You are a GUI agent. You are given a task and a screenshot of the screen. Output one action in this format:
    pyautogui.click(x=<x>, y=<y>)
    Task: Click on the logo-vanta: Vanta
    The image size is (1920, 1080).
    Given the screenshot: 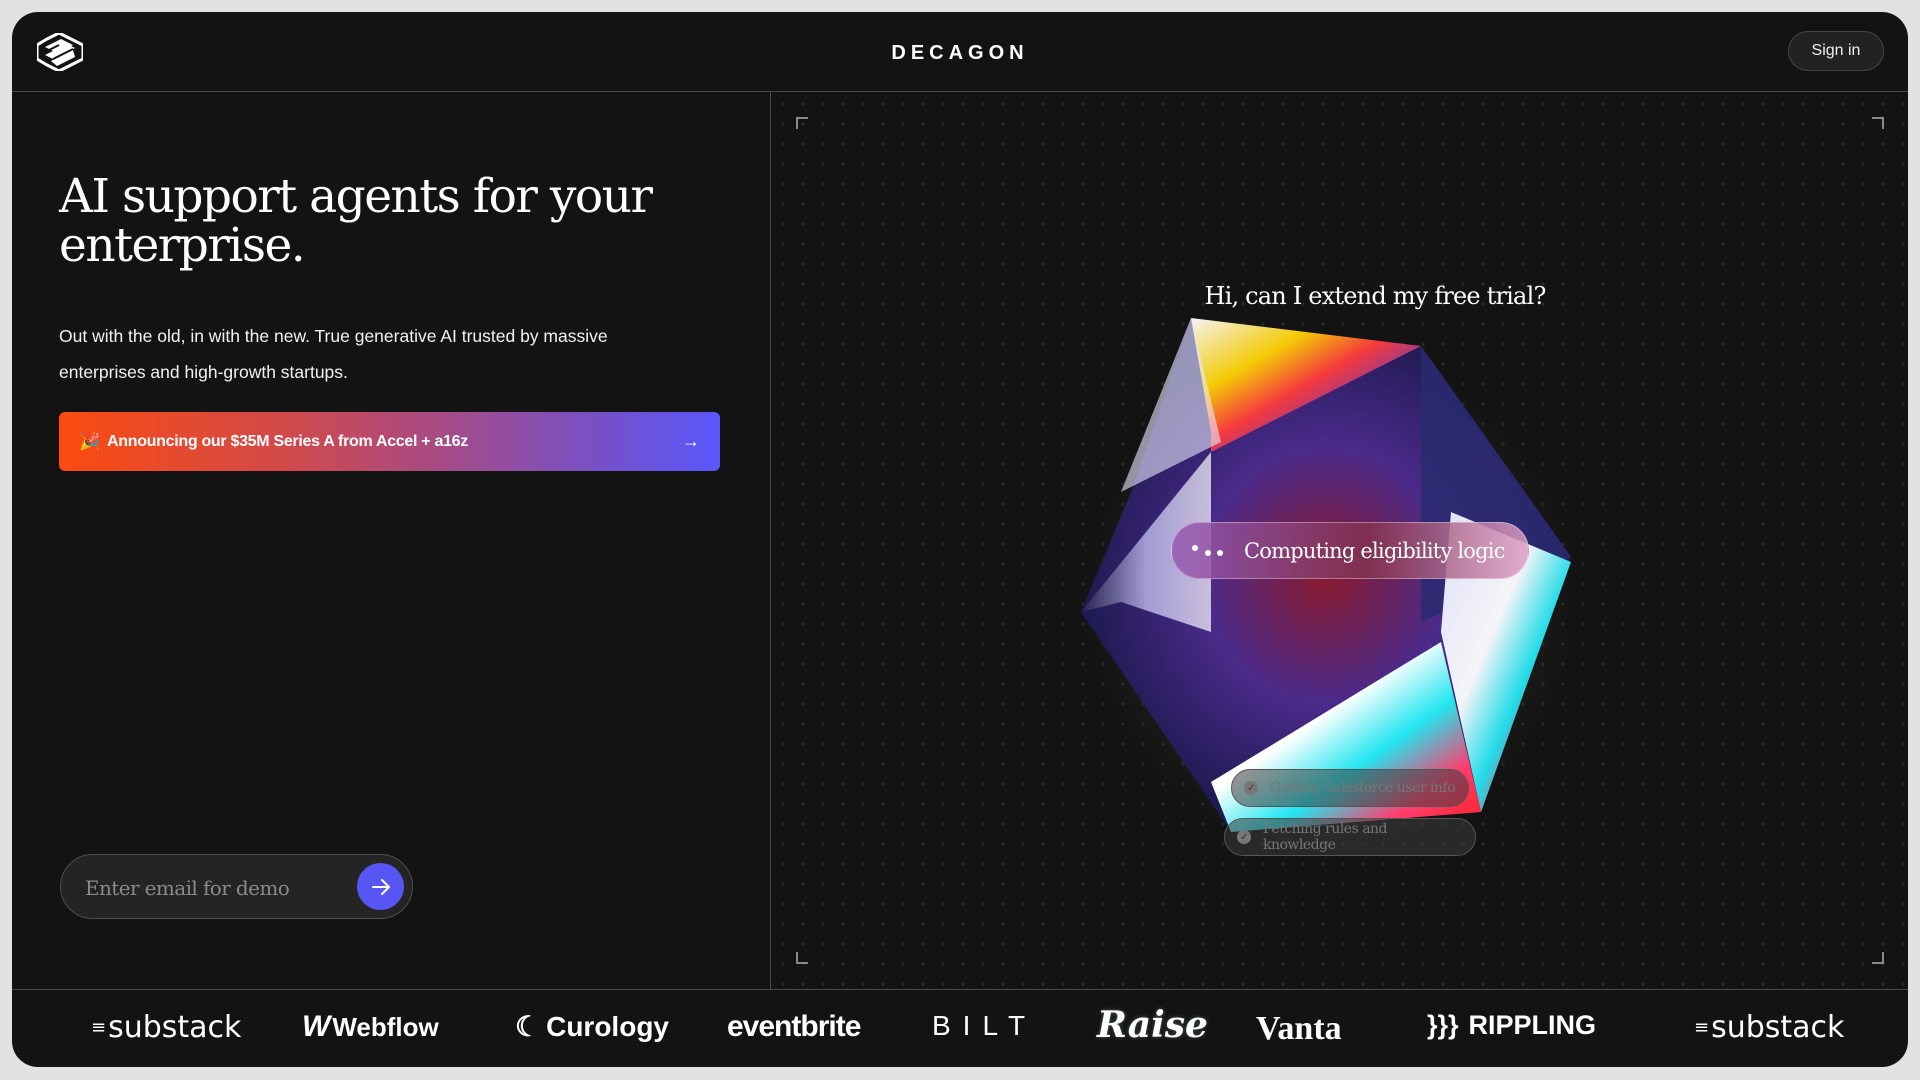 What is the action you would take?
    pyautogui.click(x=1299, y=1028)
    